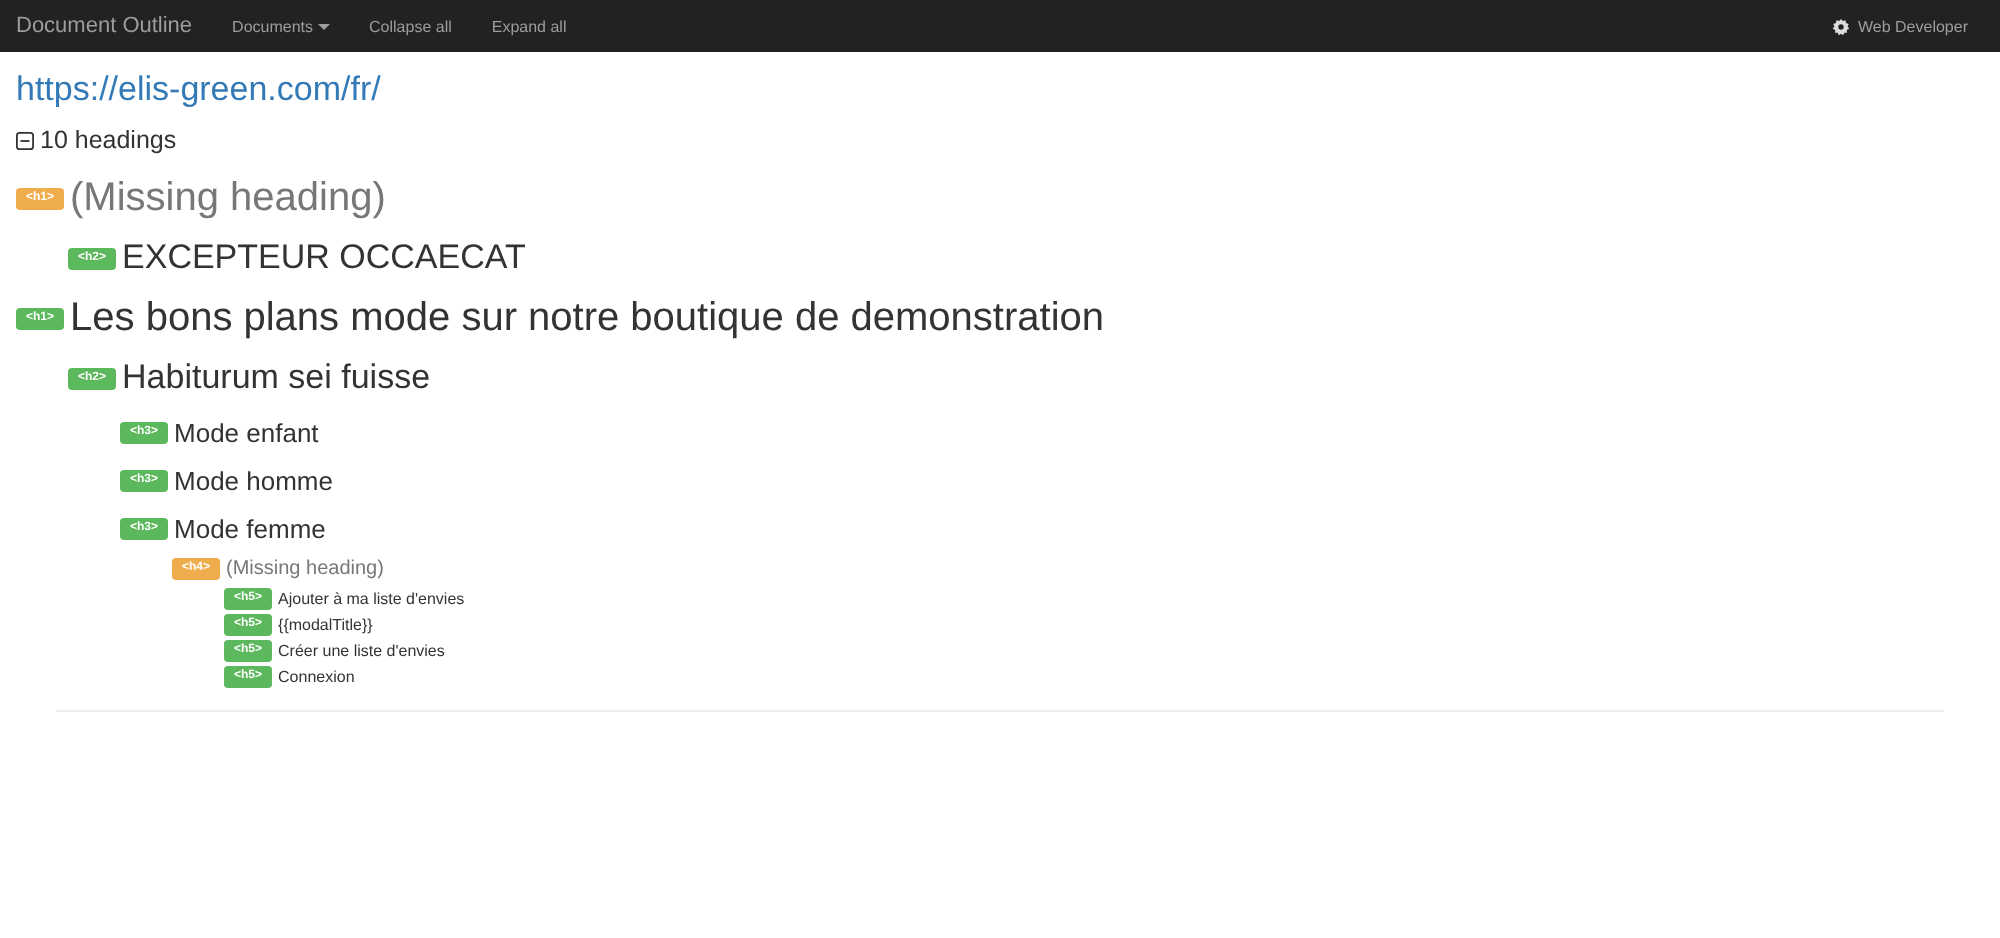  What do you see at coordinates (1000, 90) in the screenshot?
I see `page-url-link: https://elis-green.com/fr/` at bounding box center [1000, 90].